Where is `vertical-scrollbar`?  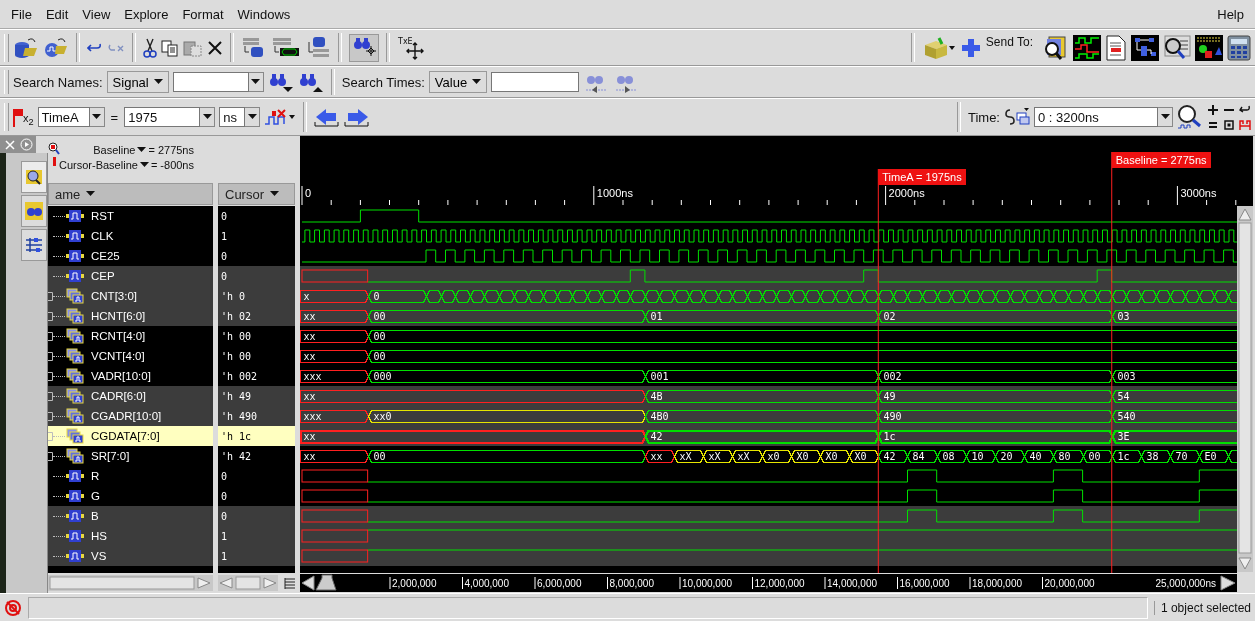
vertical-scrollbar is located at coordinates (1245, 389).